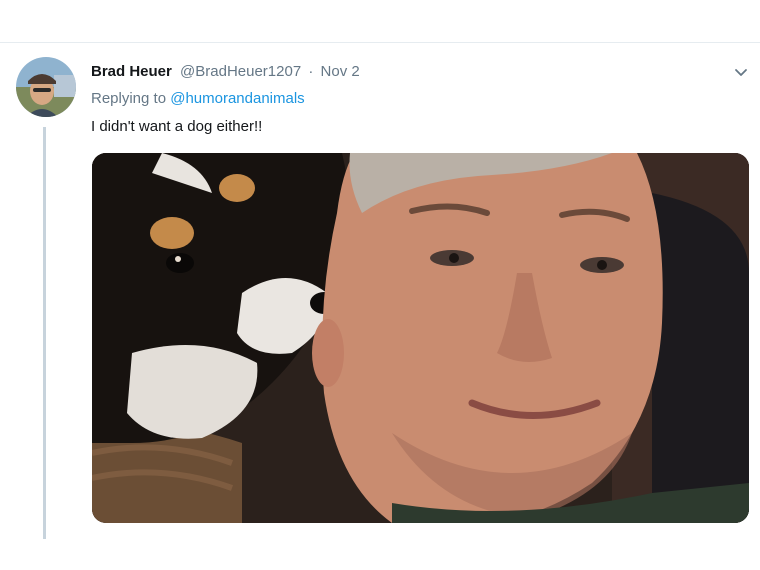 The height and width of the screenshot is (570, 760). I want to click on tweet-header: Brad Heuer @BradHeuer1207 · Nov 2, so click(225, 72).